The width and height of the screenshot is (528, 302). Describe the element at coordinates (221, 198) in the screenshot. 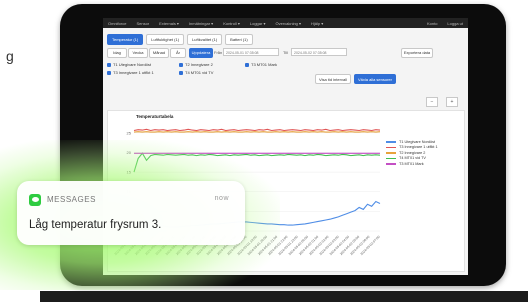

I see `notification-time: now` at that location.